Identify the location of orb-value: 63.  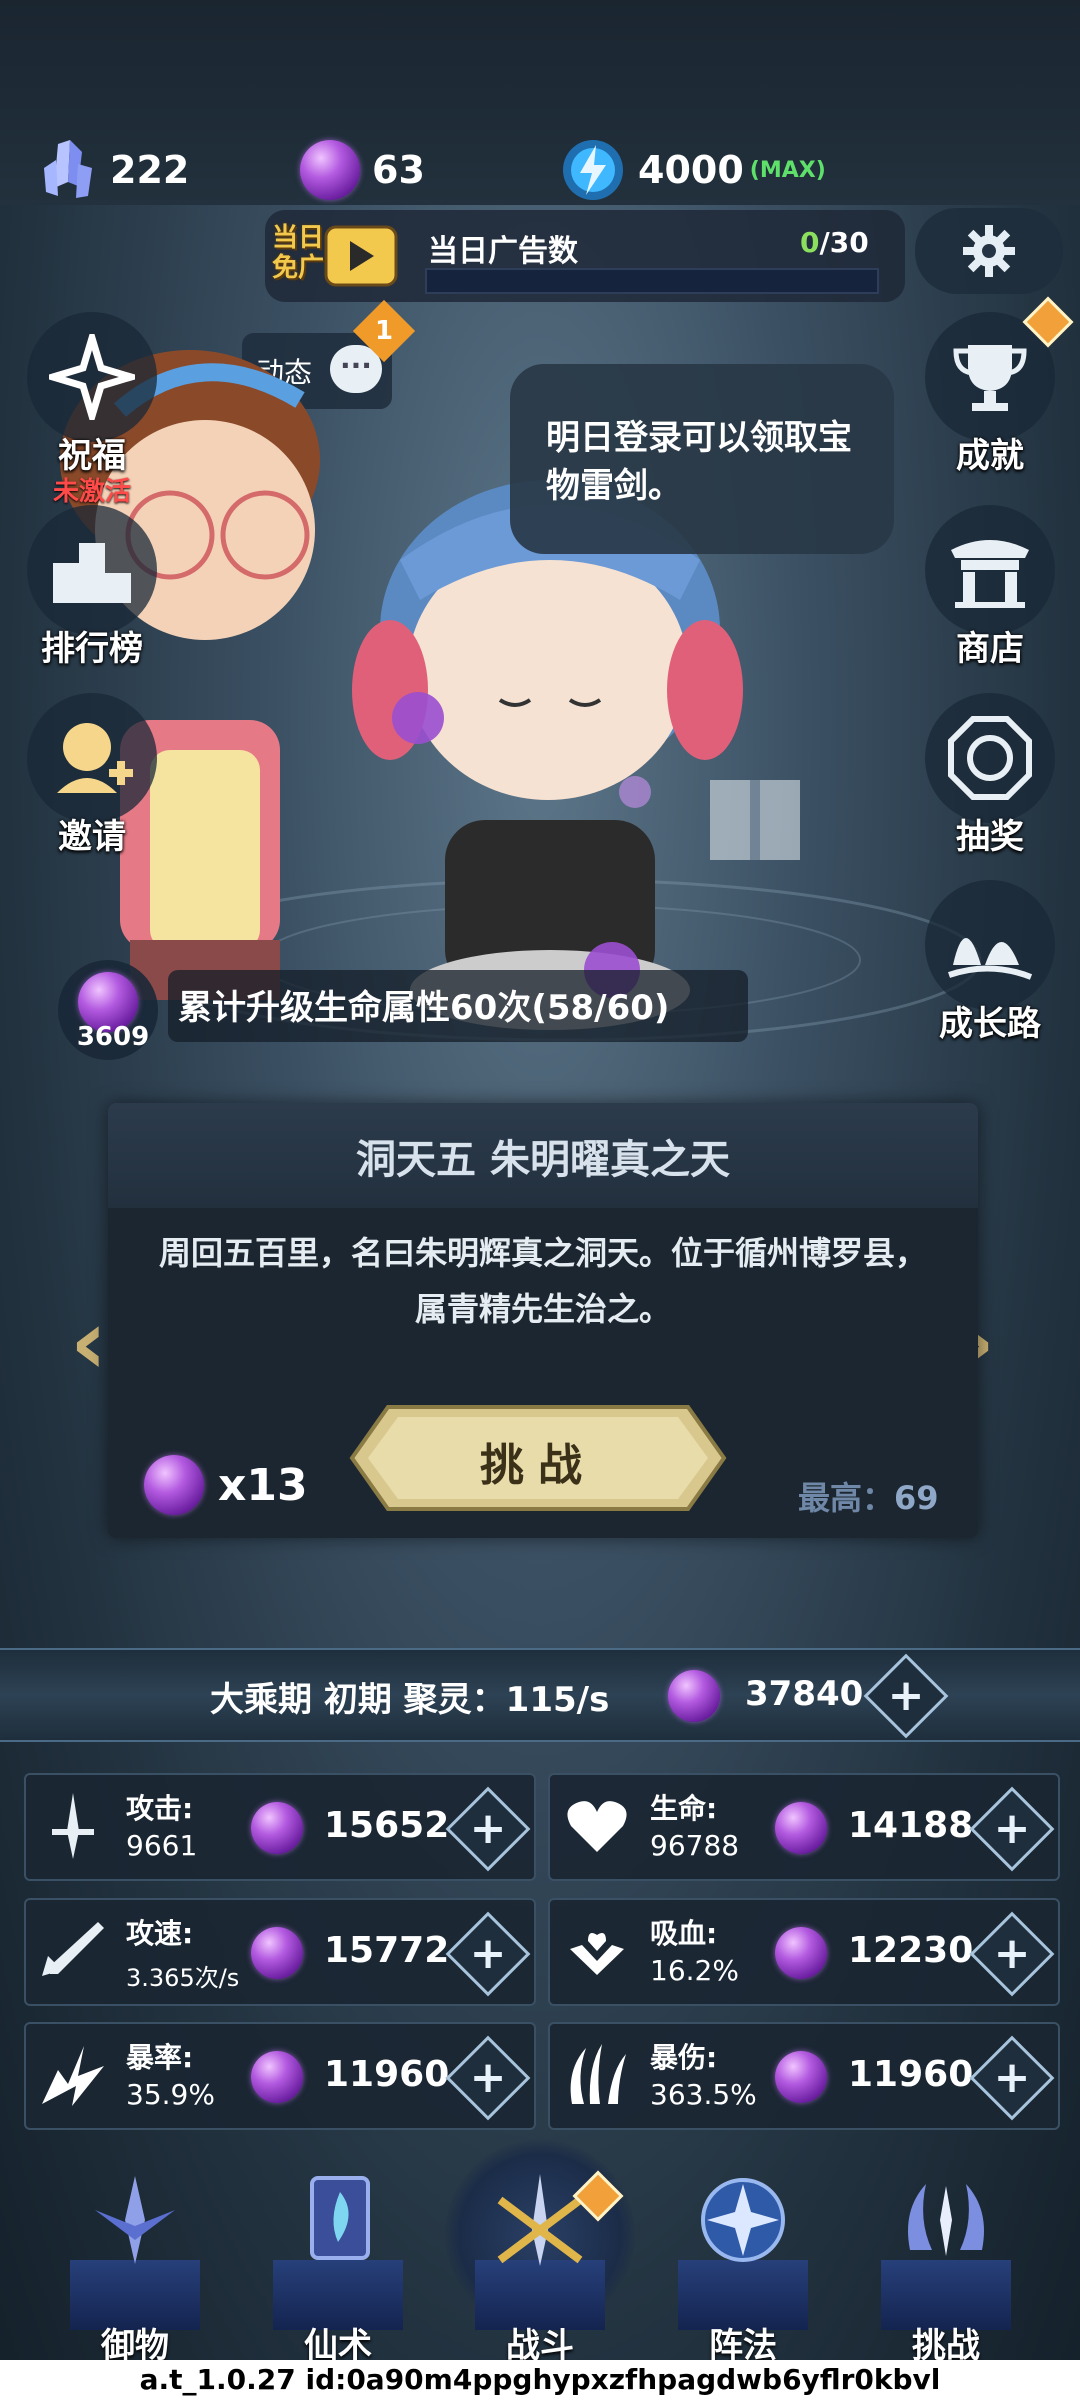
(398, 170).